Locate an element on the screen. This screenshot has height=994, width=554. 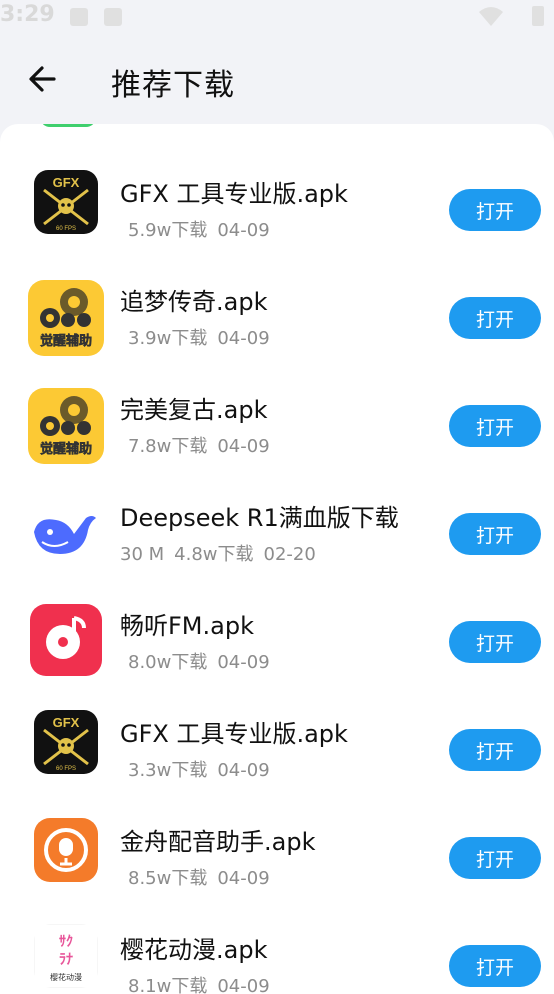
app-meta: 8.0w下载 04-09 is located at coordinates (204, 661).